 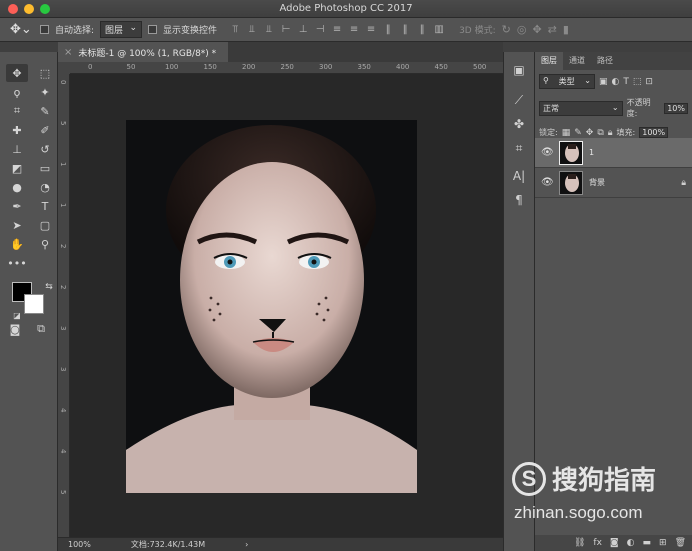 I want to click on gradient-tool-icon: ▭, so click(x=45, y=168).